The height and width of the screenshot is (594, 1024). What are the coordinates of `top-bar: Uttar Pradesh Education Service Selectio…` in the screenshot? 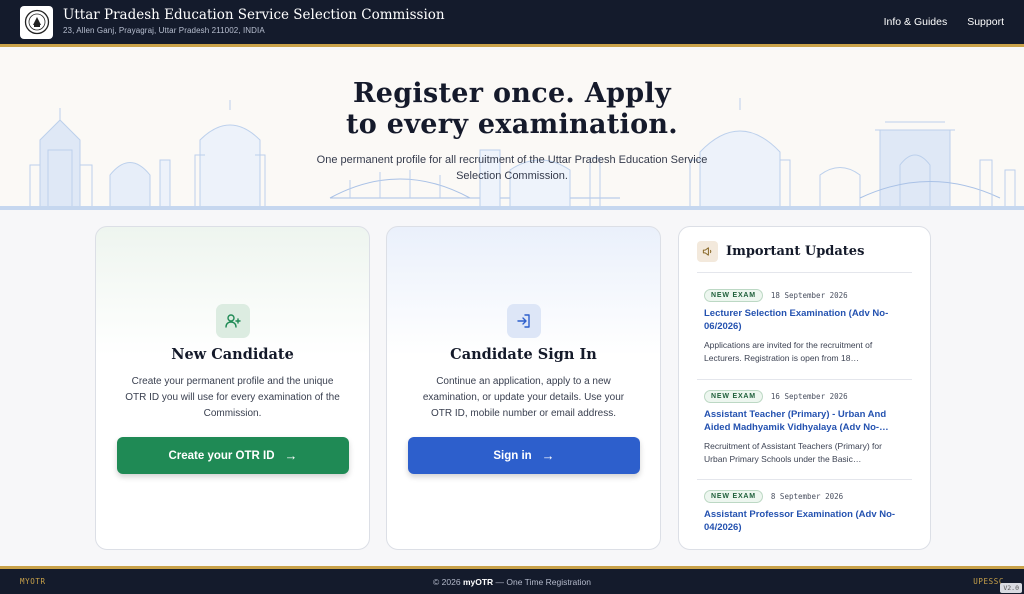 It's located at (512, 23).